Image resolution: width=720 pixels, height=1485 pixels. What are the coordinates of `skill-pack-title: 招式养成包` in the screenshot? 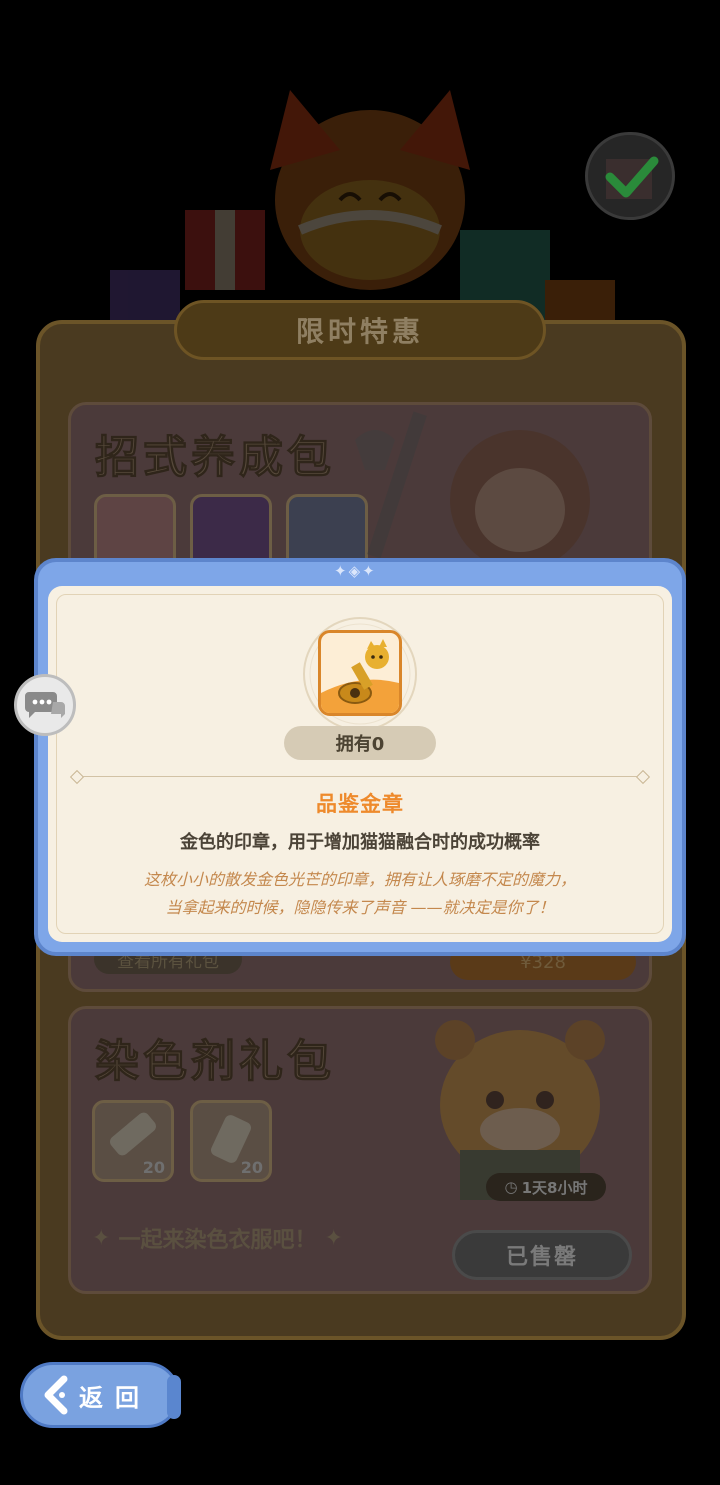 It's located at (215, 458).